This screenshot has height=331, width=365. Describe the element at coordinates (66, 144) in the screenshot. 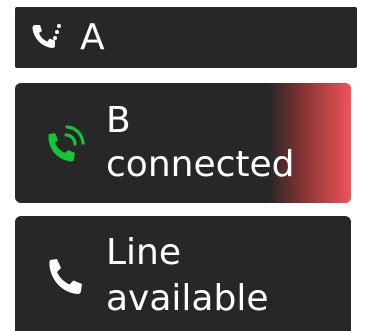

I see `phone-ringing-icon` at that location.